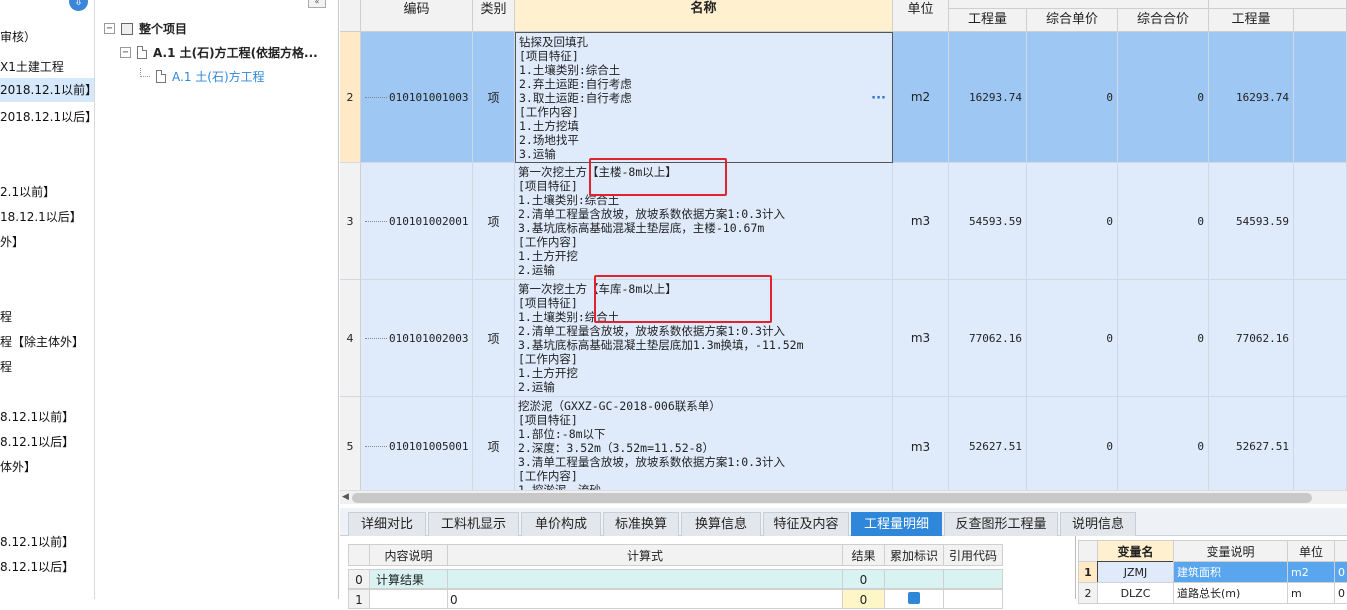 The image size is (1347, 610). Describe the element at coordinates (721, 524) in the screenshot. I see `tab-5: 换算信息` at that location.